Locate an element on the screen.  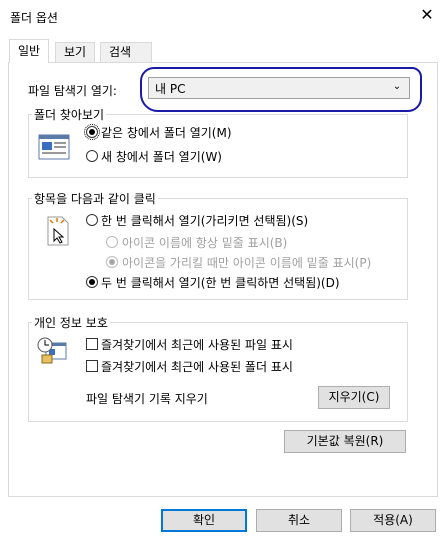
radio-new-window is located at coordinates (92, 156).